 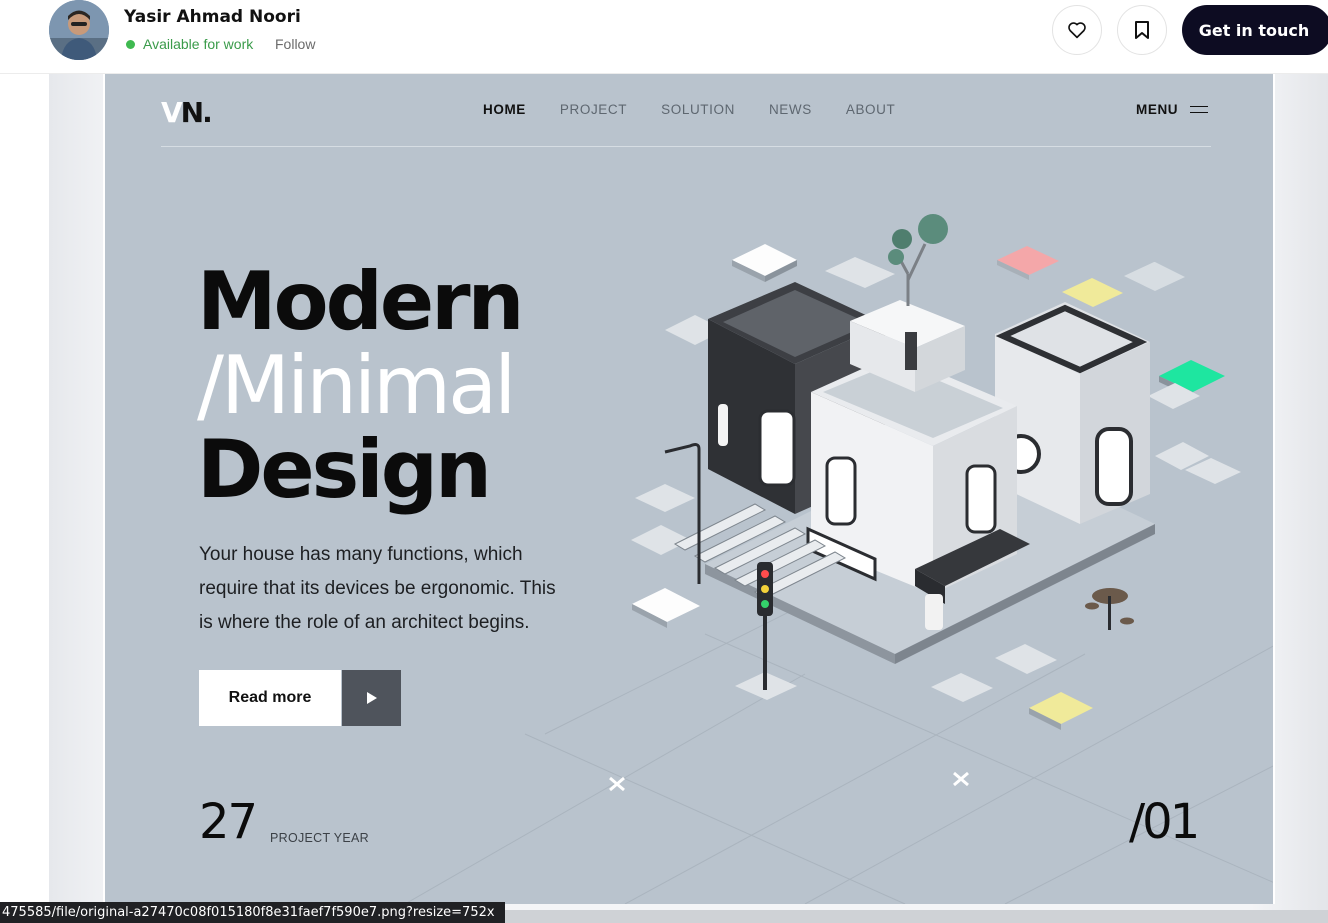 I want to click on availability-label: Available for work, so click(x=198, y=44).